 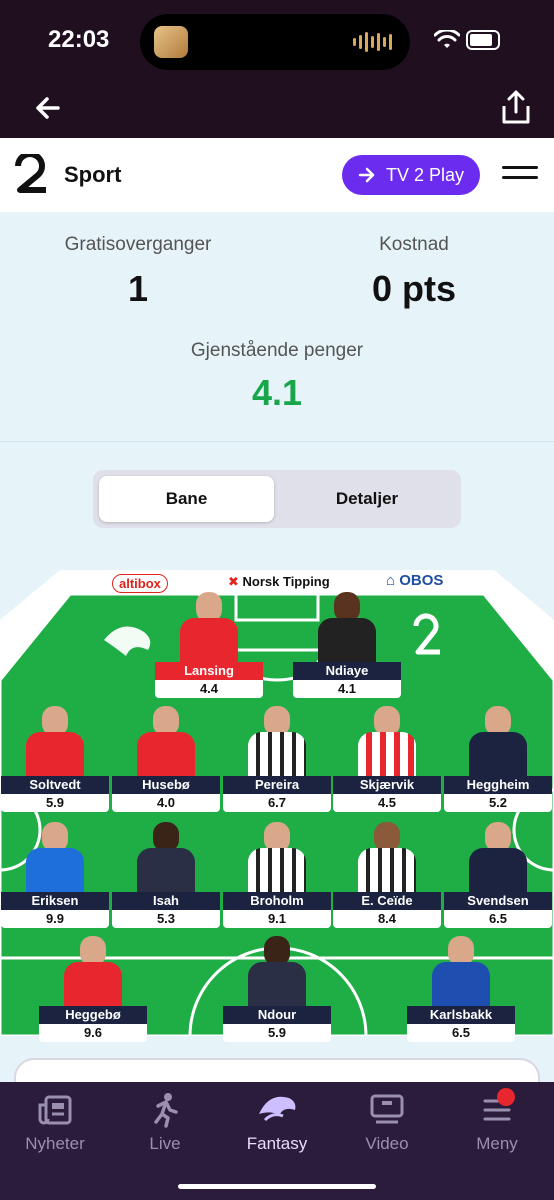 What do you see at coordinates (366, 175) in the screenshot?
I see `arrow-right-icon` at bounding box center [366, 175].